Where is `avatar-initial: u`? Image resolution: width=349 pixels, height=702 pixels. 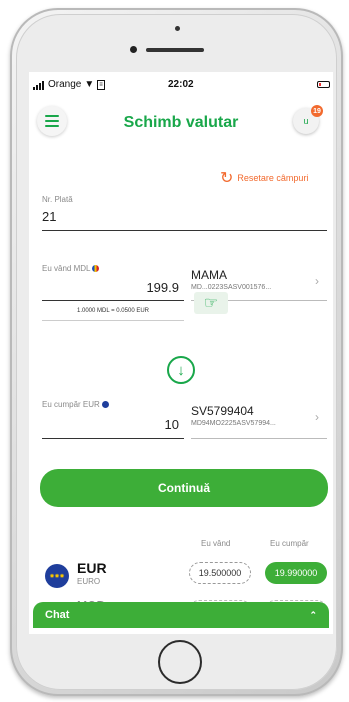 avatar-initial: u is located at coordinates (306, 121).